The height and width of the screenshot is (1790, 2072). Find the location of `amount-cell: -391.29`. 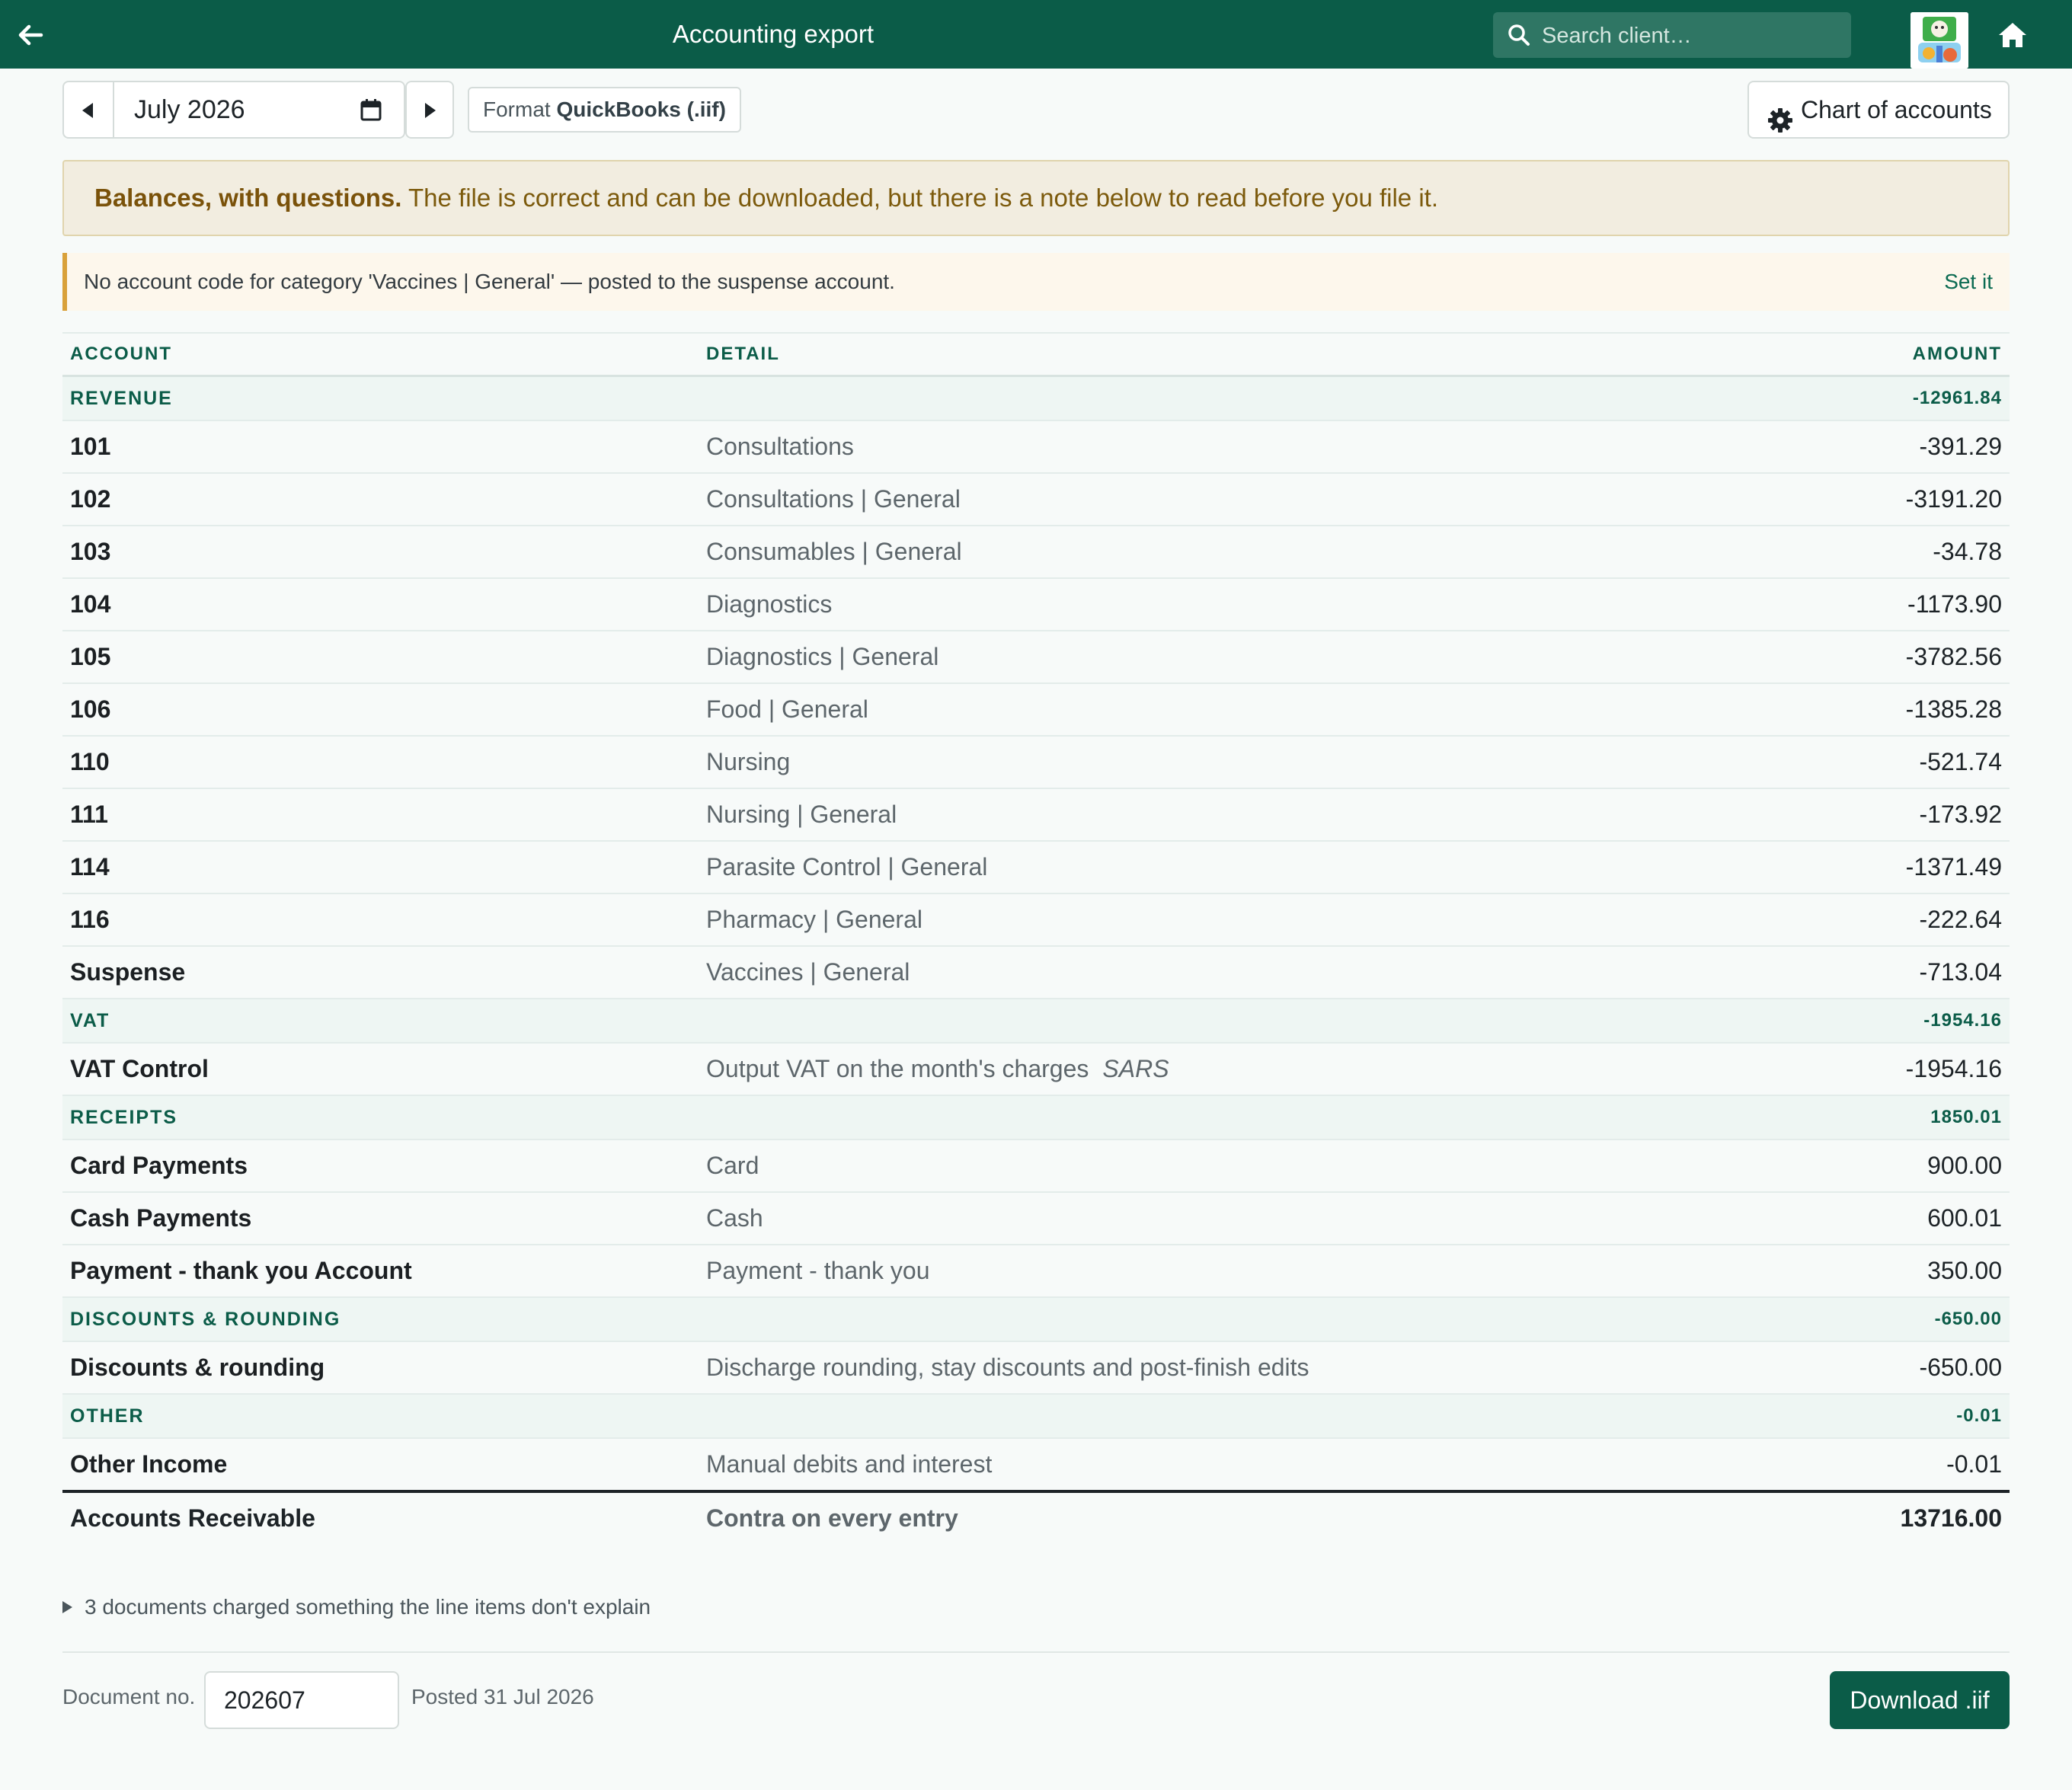

amount-cell: -391.29 is located at coordinates (1895, 447).